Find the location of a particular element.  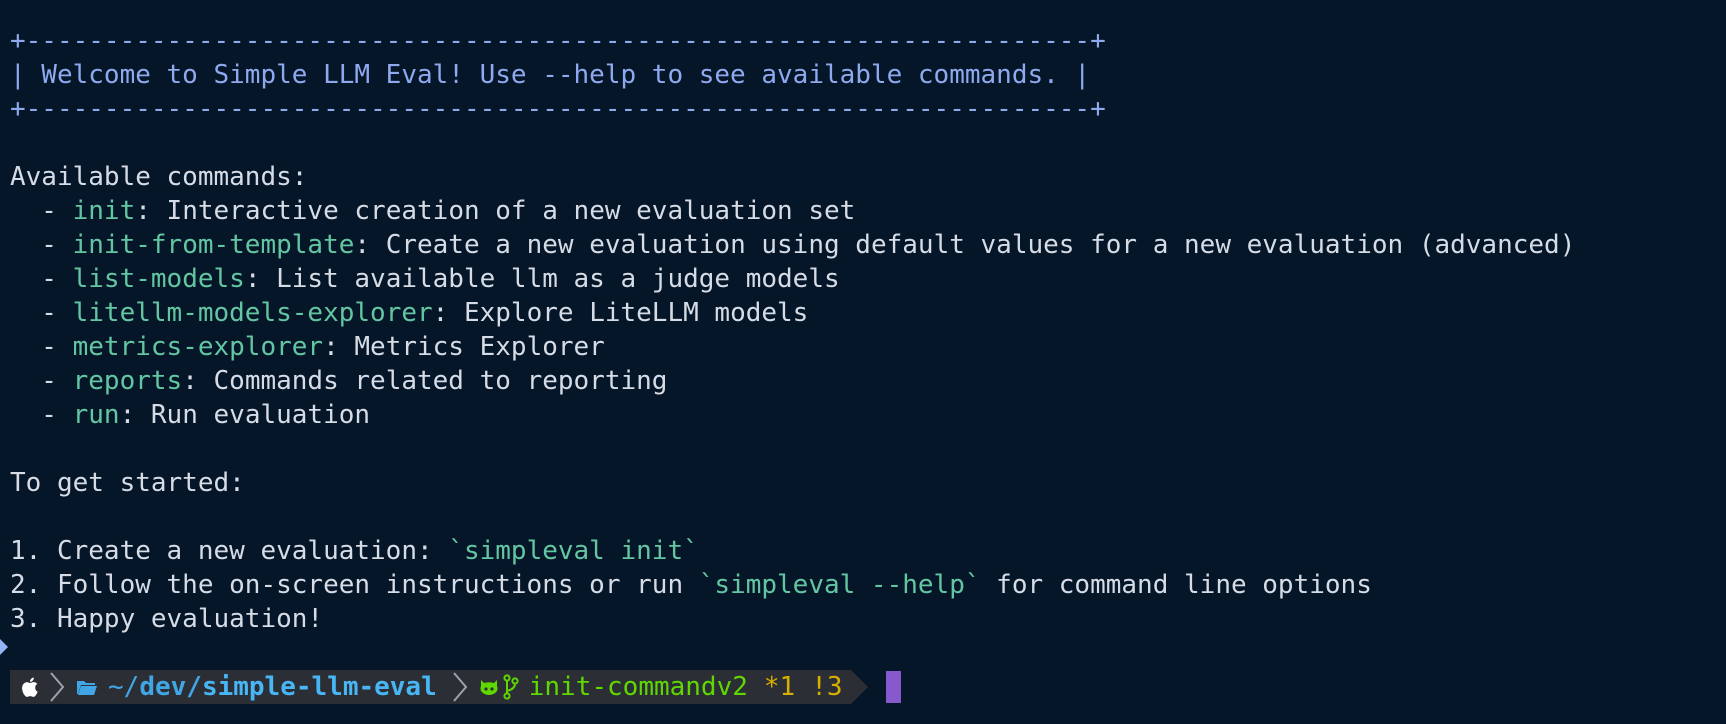

command-name: litellm-models-explorer is located at coordinates (252, 313).